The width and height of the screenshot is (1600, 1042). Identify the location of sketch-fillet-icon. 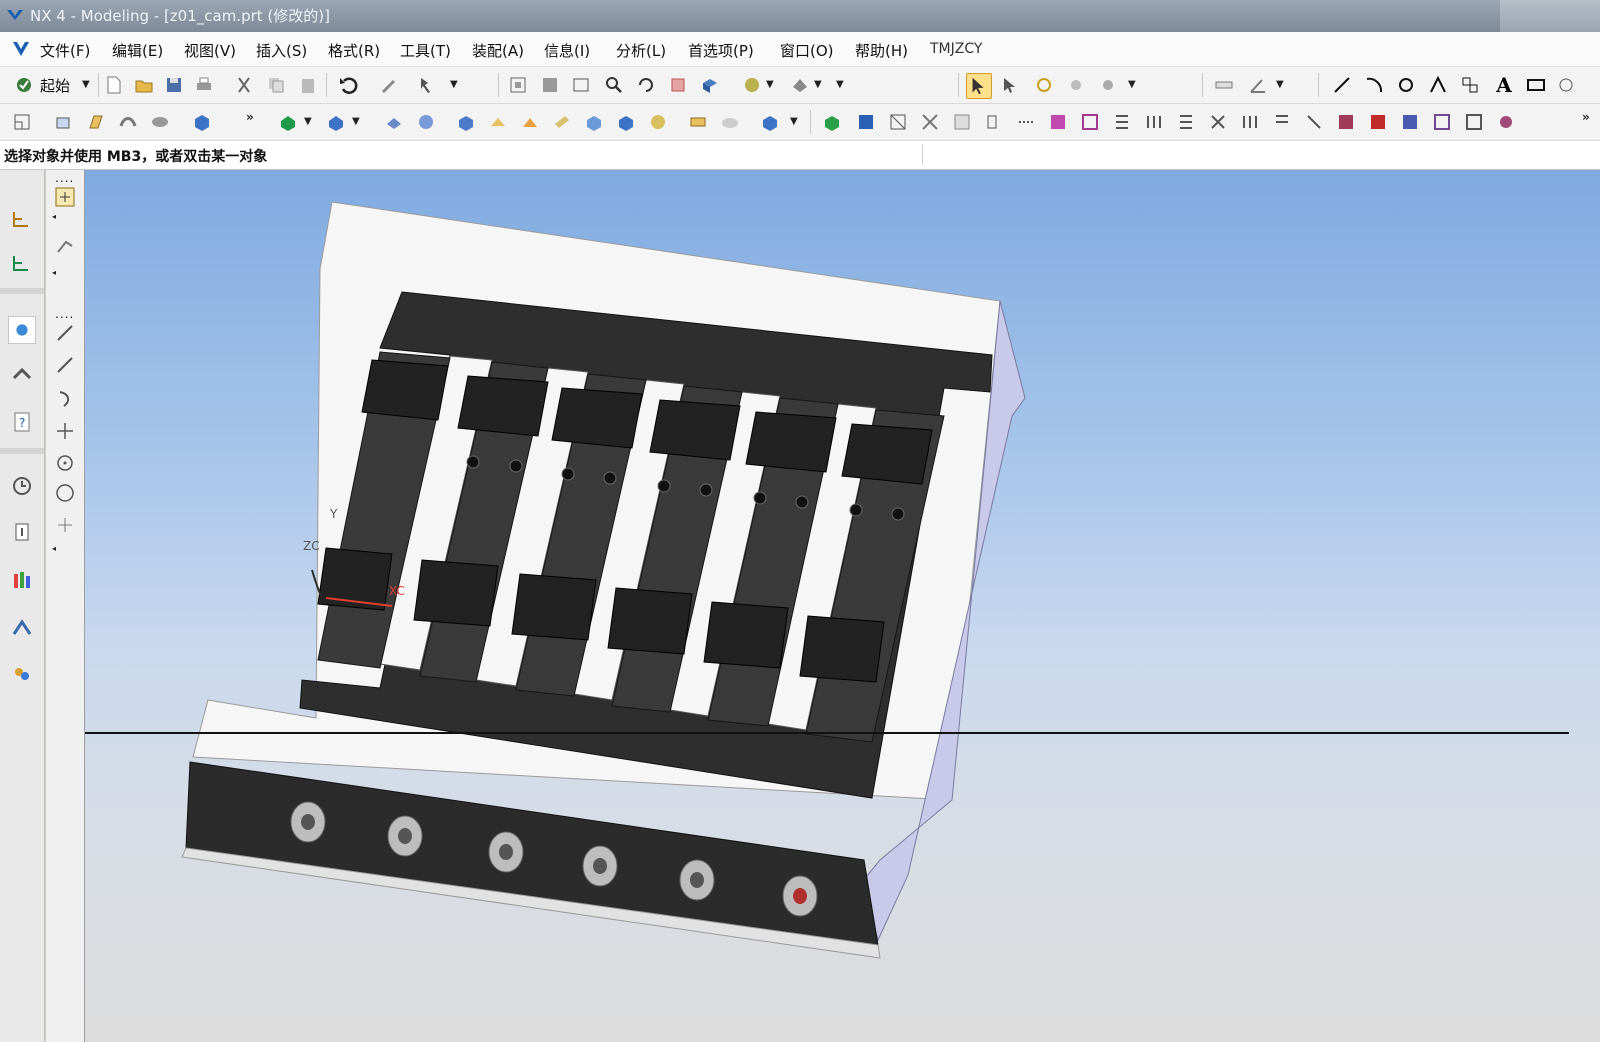
(65, 525).